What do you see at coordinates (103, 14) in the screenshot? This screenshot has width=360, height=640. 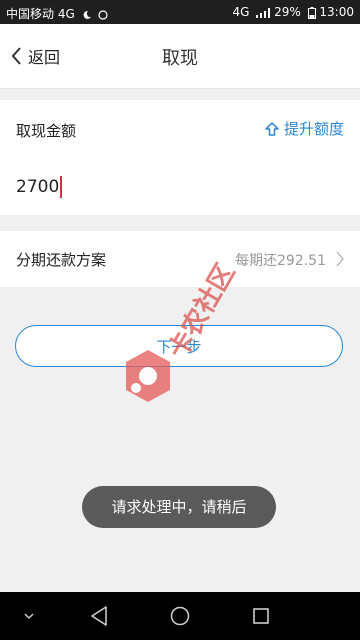 I see `notification-icon` at bounding box center [103, 14].